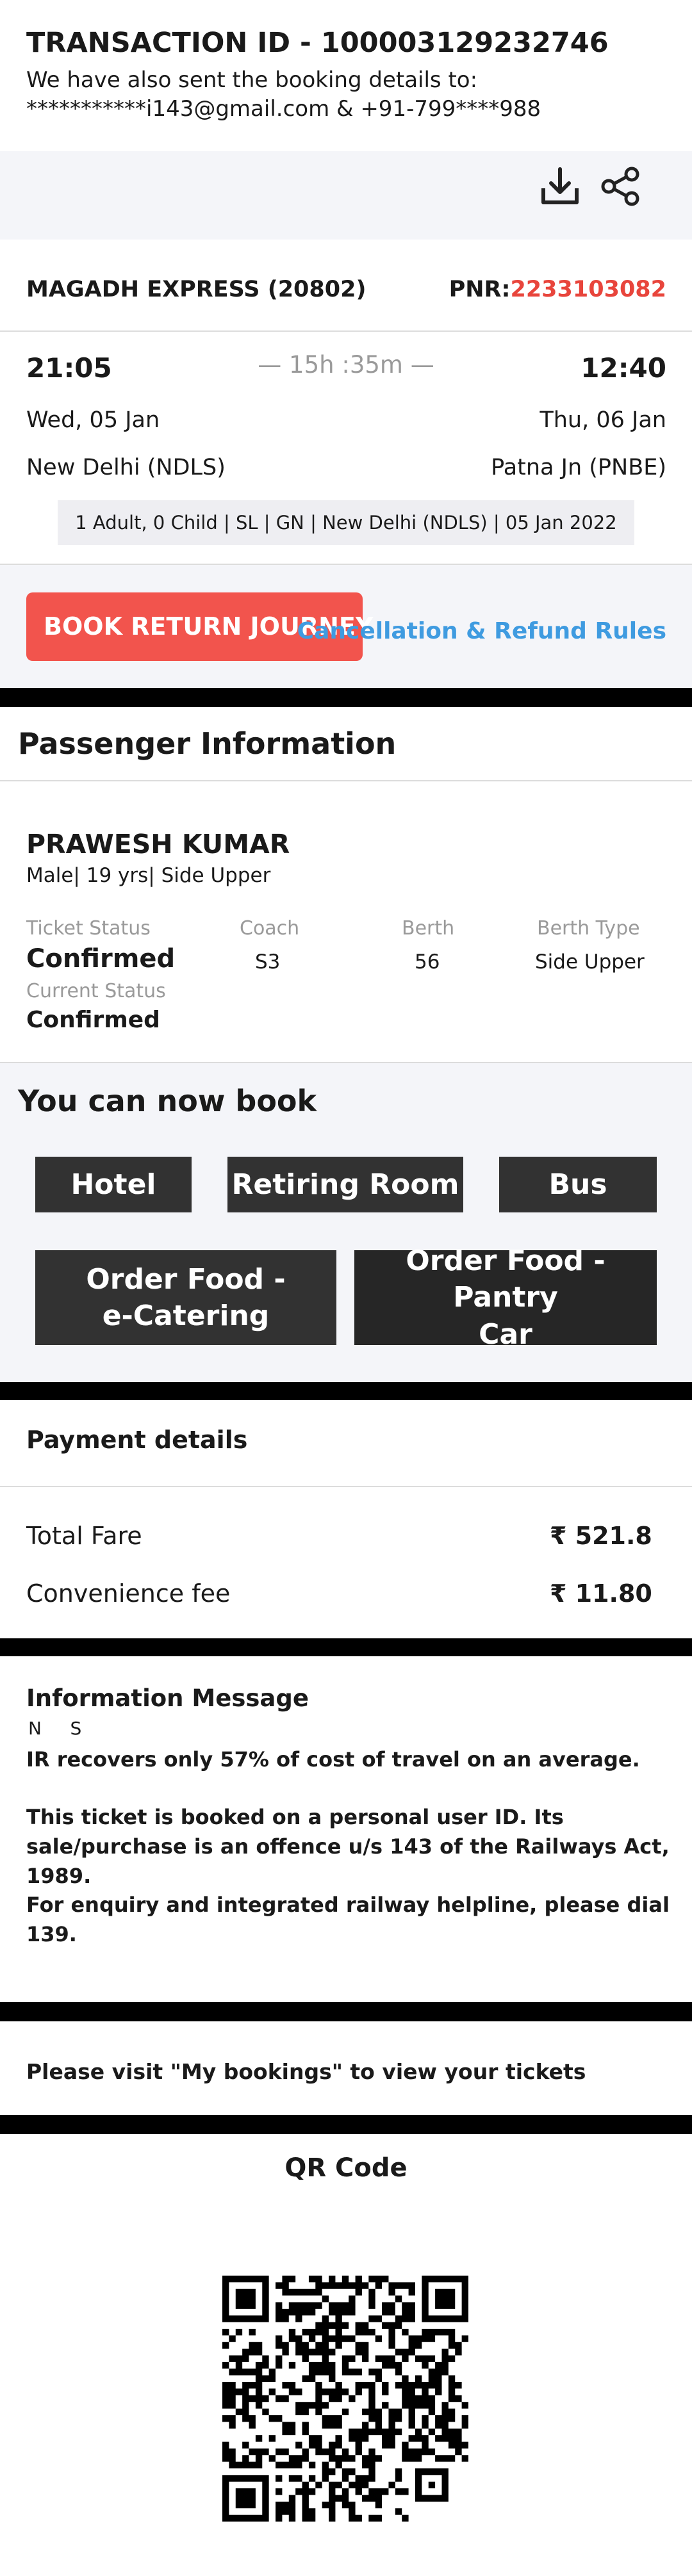  Describe the element at coordinates (268, 962) in the screenshot. I see `coach-value: S3` at that location.